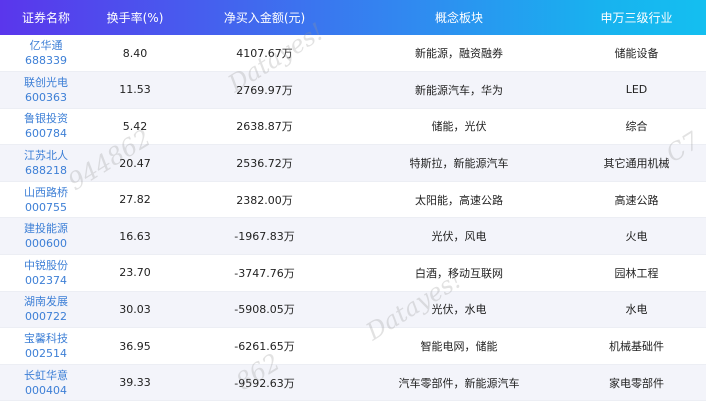 This screenshot has width=708, height=403. I want to click on concept-cell: 汽车零部件，新能源汽车, so click(459, 383).